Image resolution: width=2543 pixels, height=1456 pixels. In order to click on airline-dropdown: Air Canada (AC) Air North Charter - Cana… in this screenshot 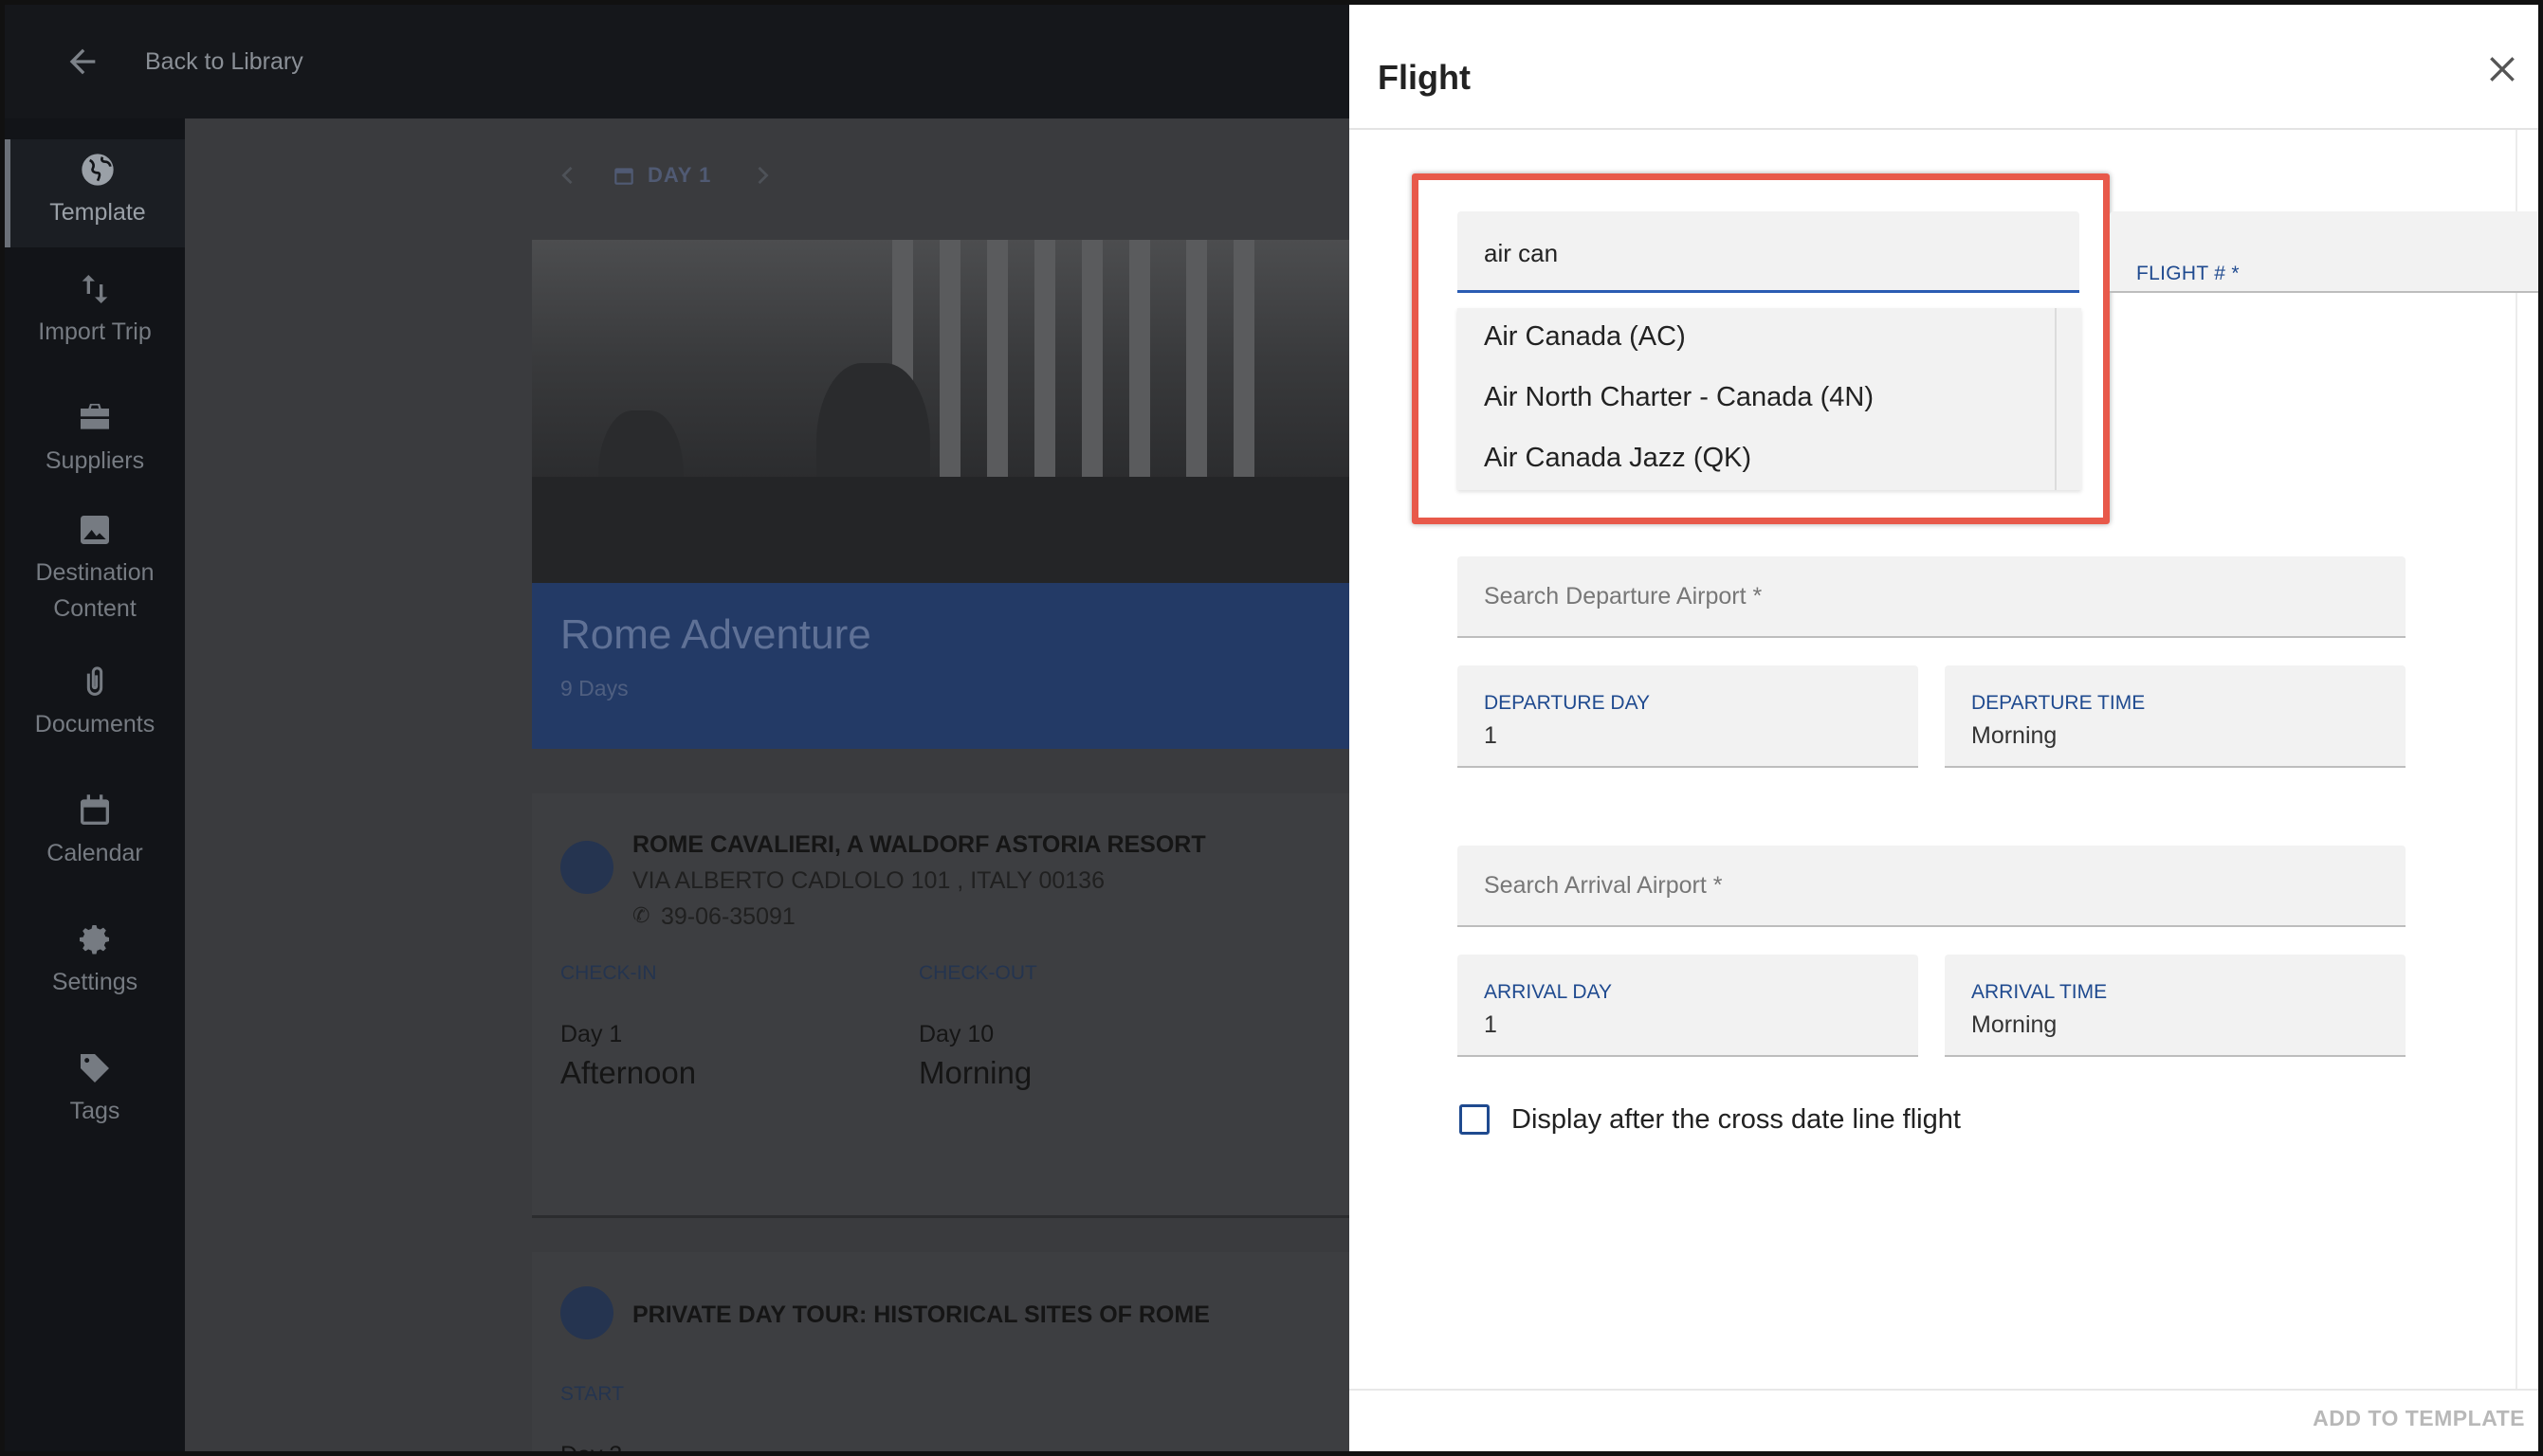, I will do `click(1769, 399)`.